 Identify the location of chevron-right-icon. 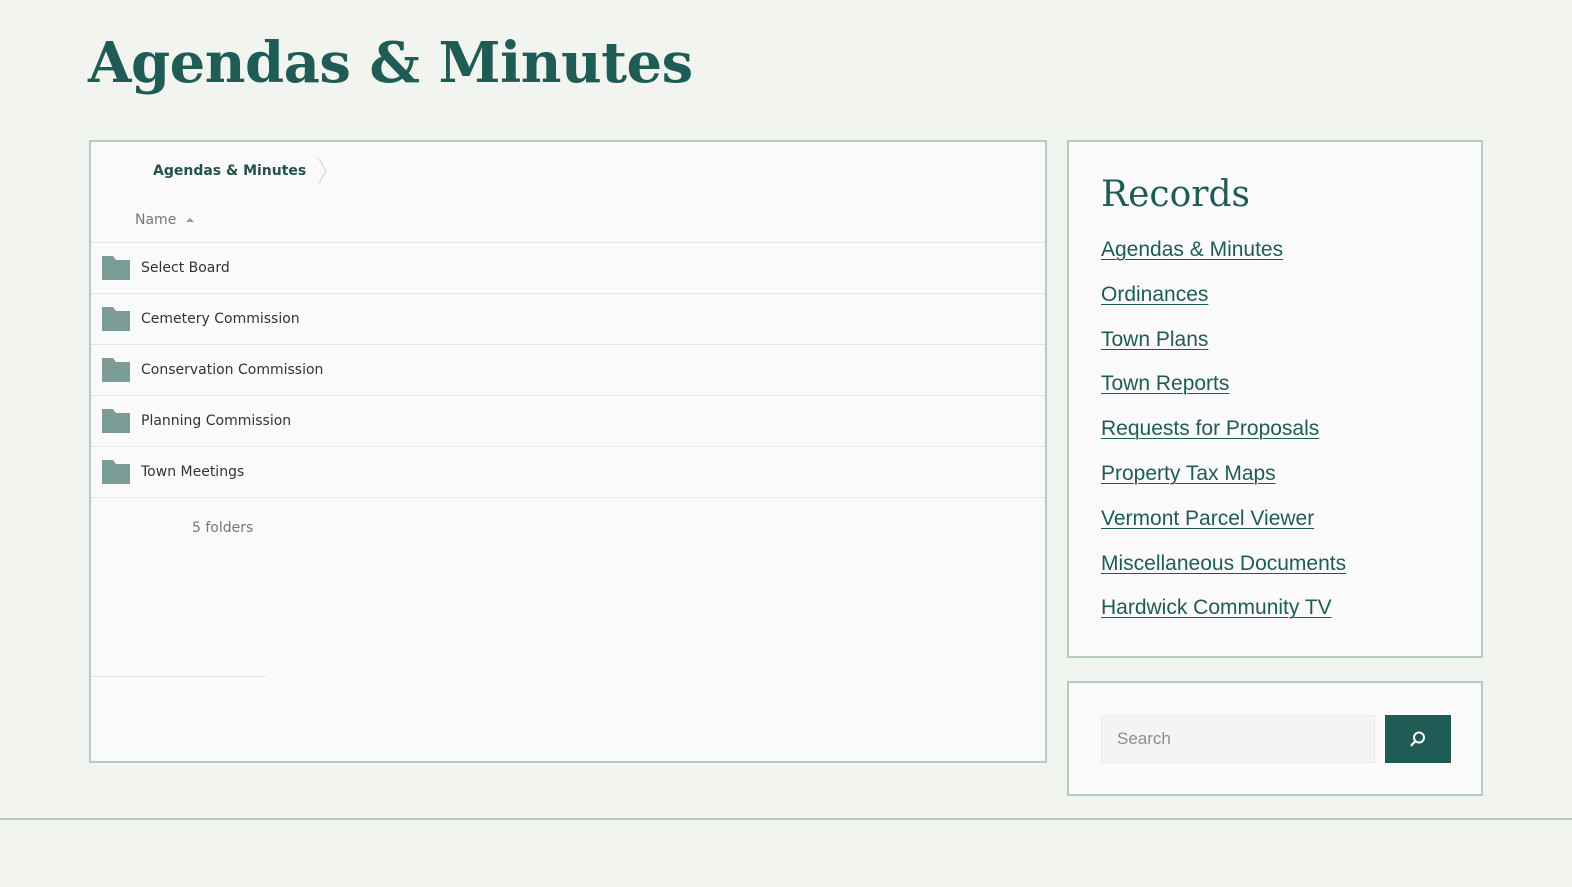
(322, 171).